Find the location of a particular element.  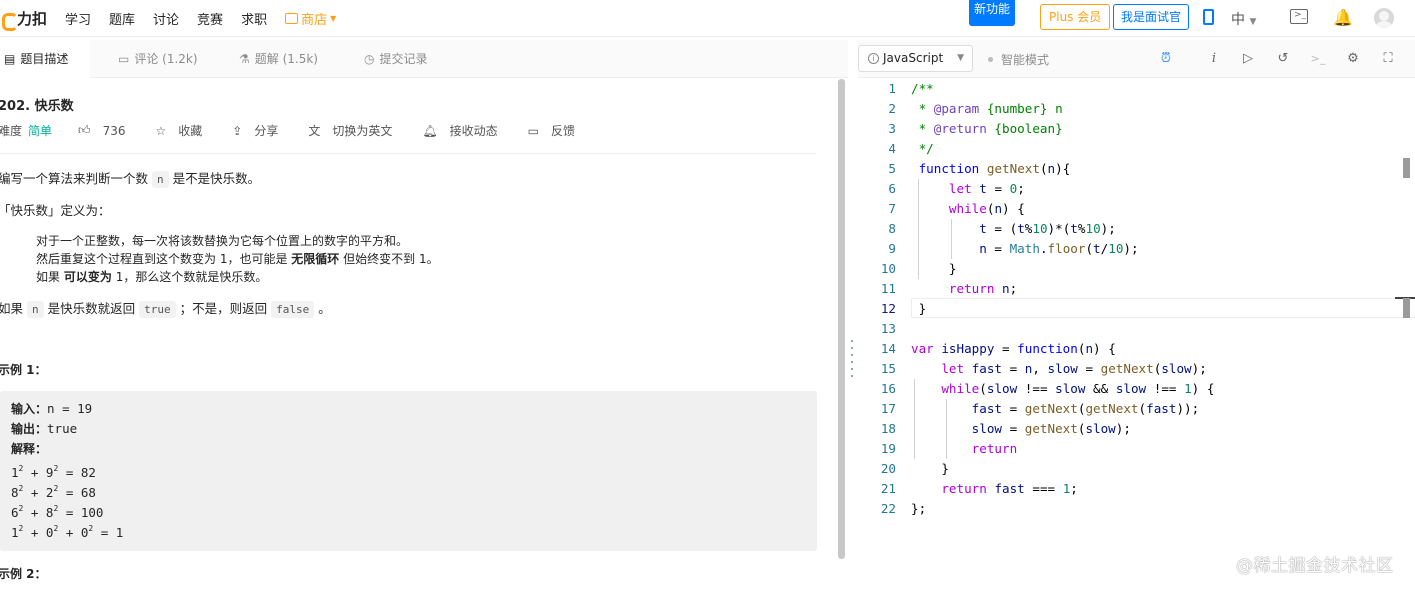

code-line: 20 } is located at coordinates (1136, 469).